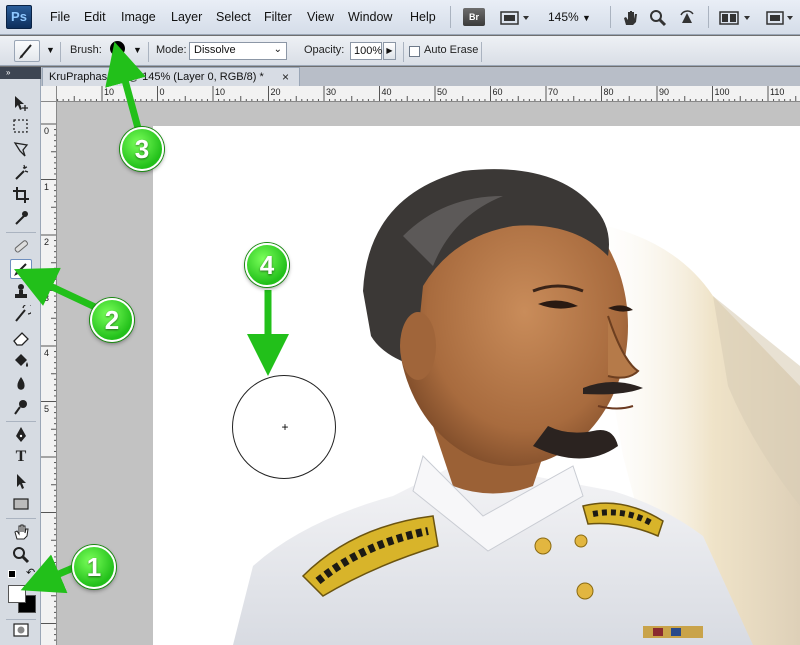 This screenshot has height=645, width=800. I want to click on dodge-icon, so click(20, 407).